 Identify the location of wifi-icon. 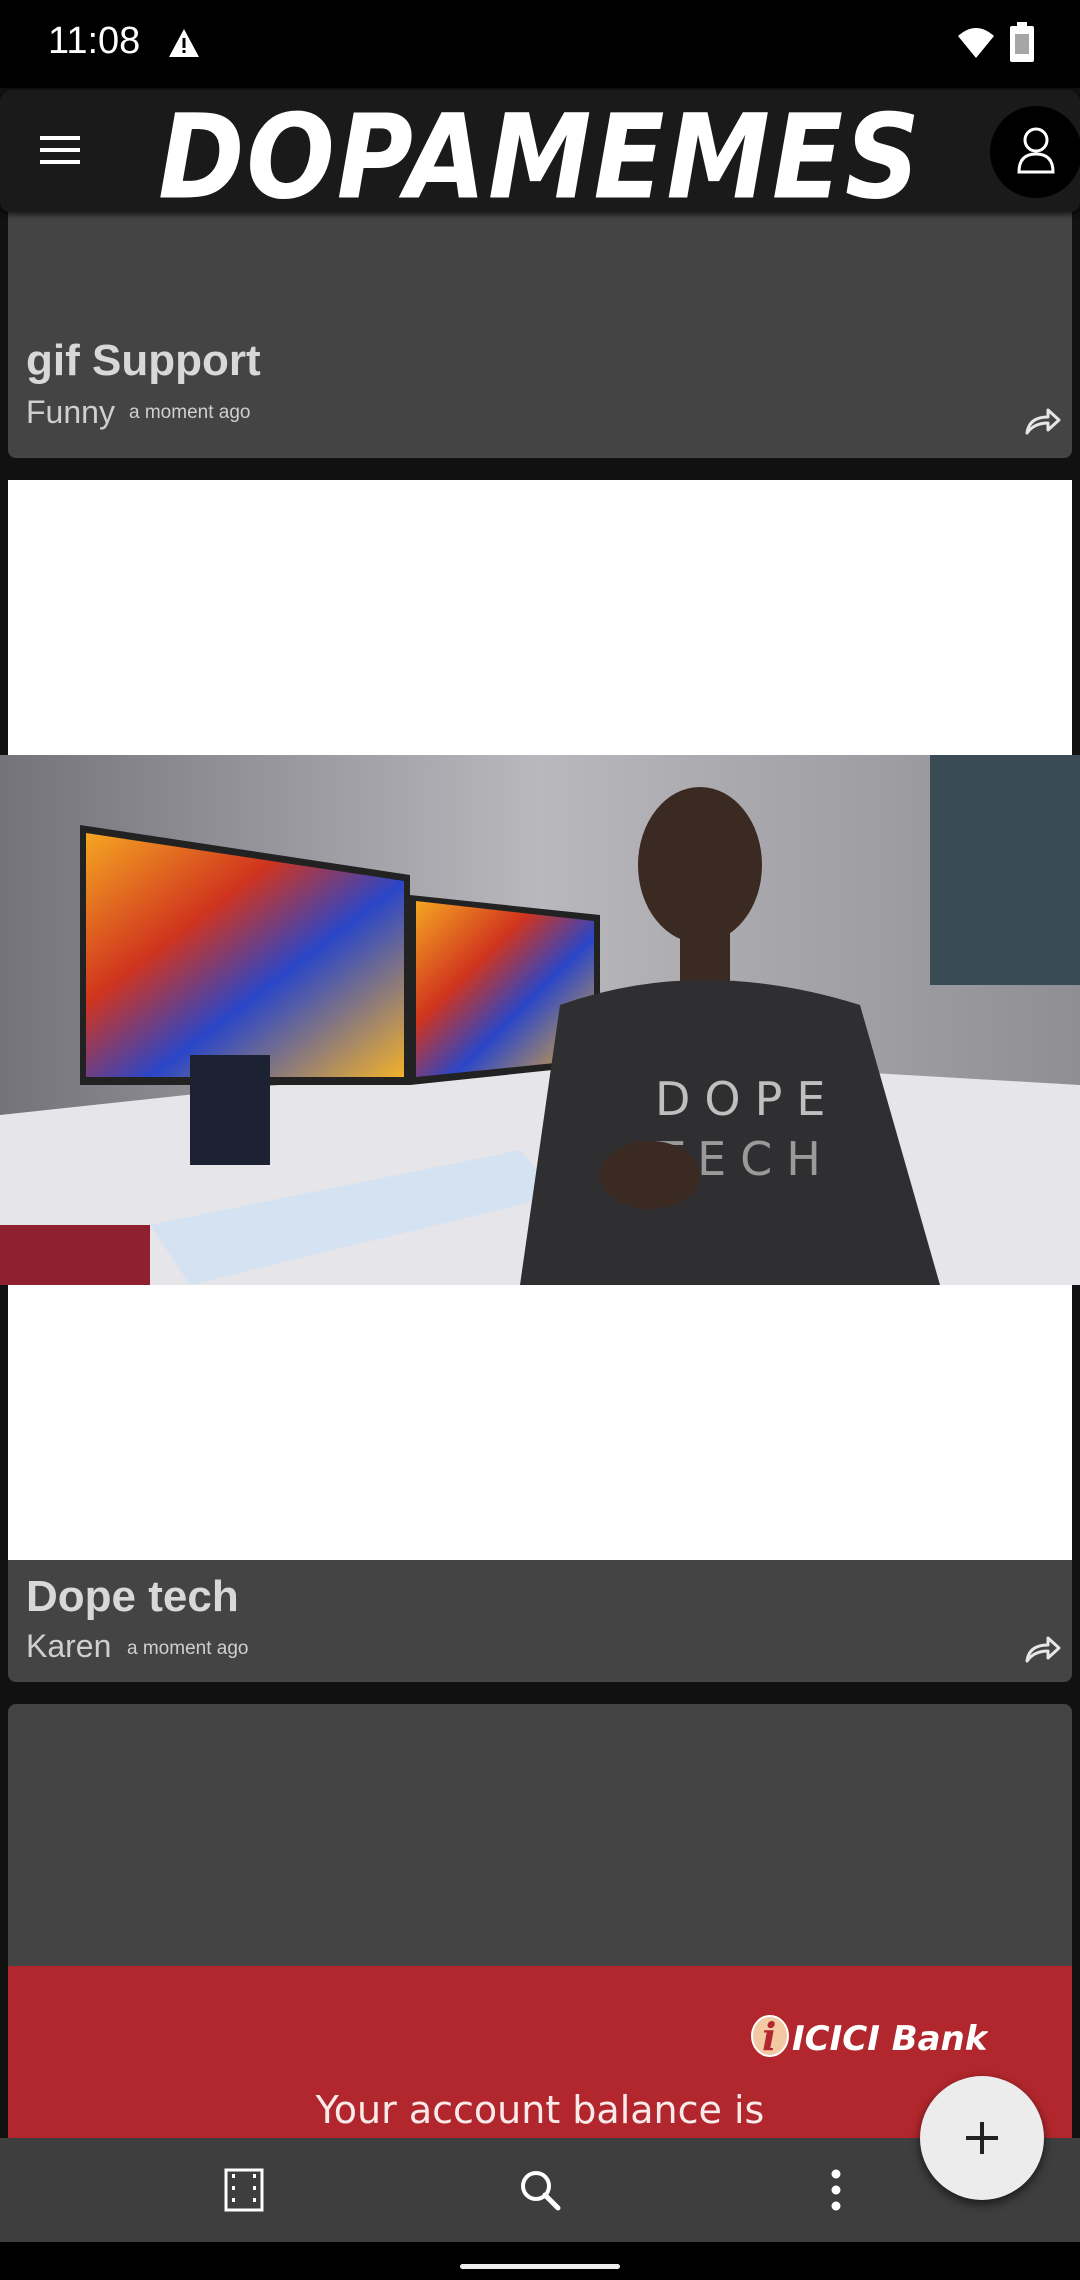
(976, 43).